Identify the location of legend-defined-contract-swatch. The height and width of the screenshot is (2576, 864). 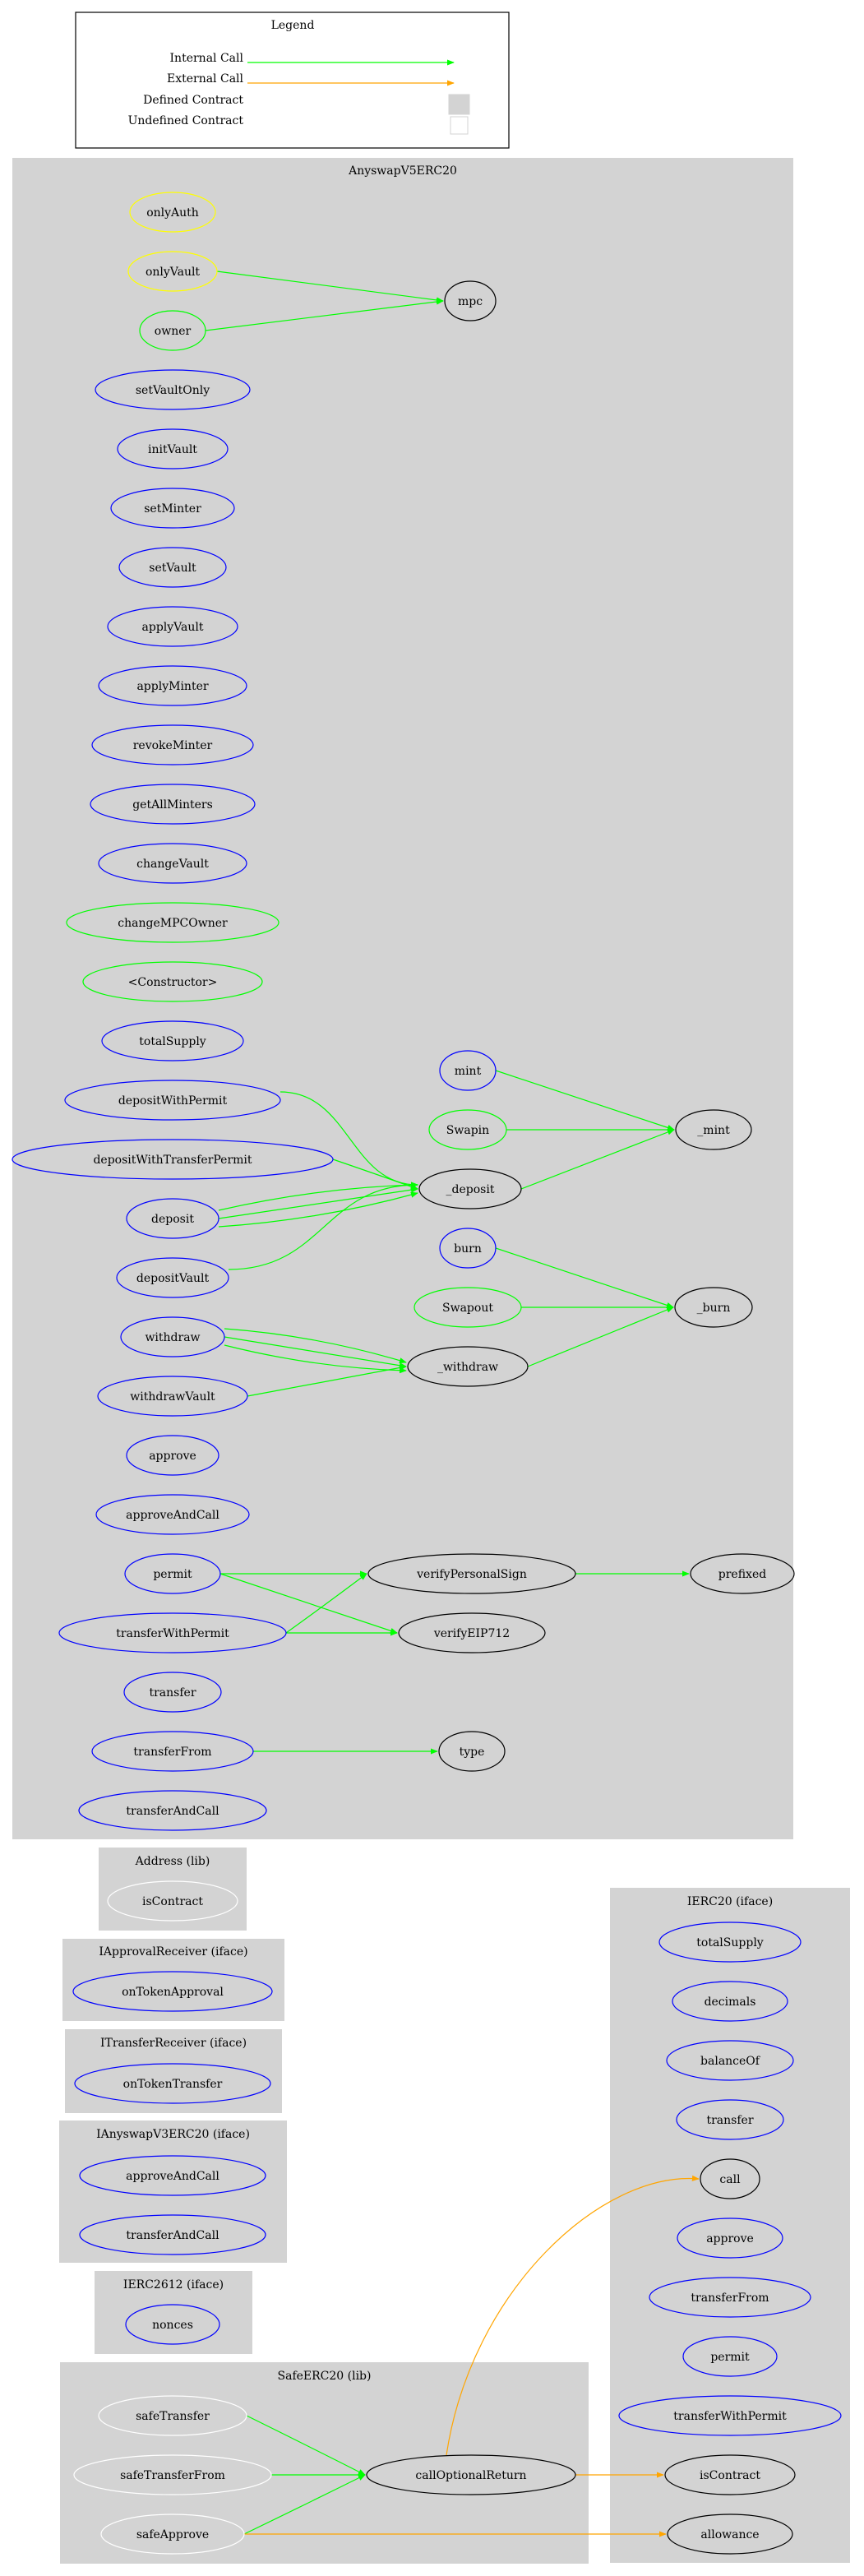
(459, 104).